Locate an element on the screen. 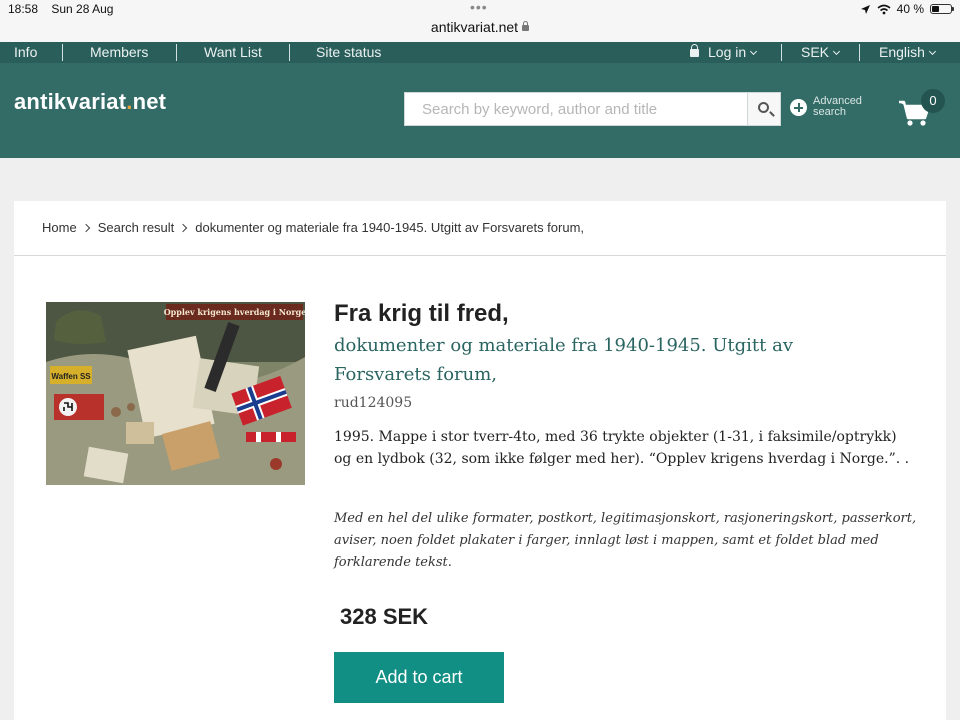 This screenshot has width=960, height=720. status-left: 18:58 Sun 28 Aug is located at coordinates (65, 9).